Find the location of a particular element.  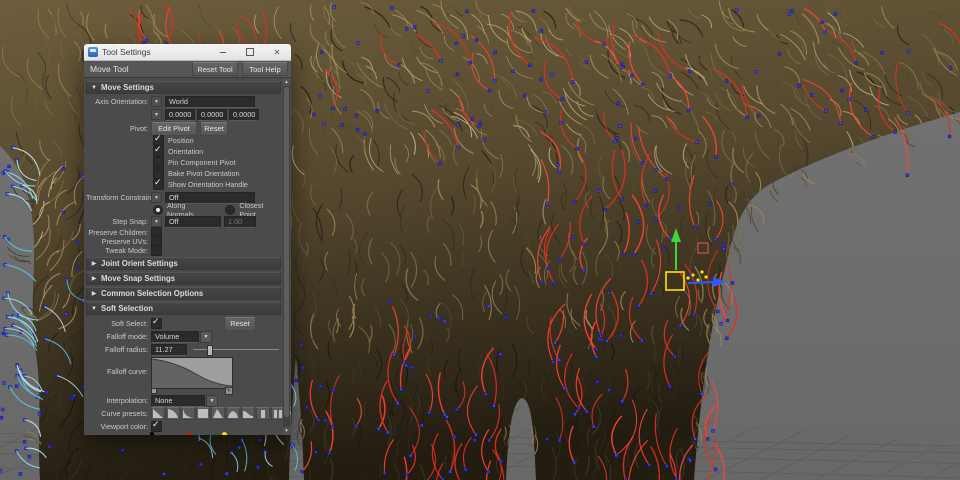

scroll-down-icon: ▼ is located at coordinates (286, 431).